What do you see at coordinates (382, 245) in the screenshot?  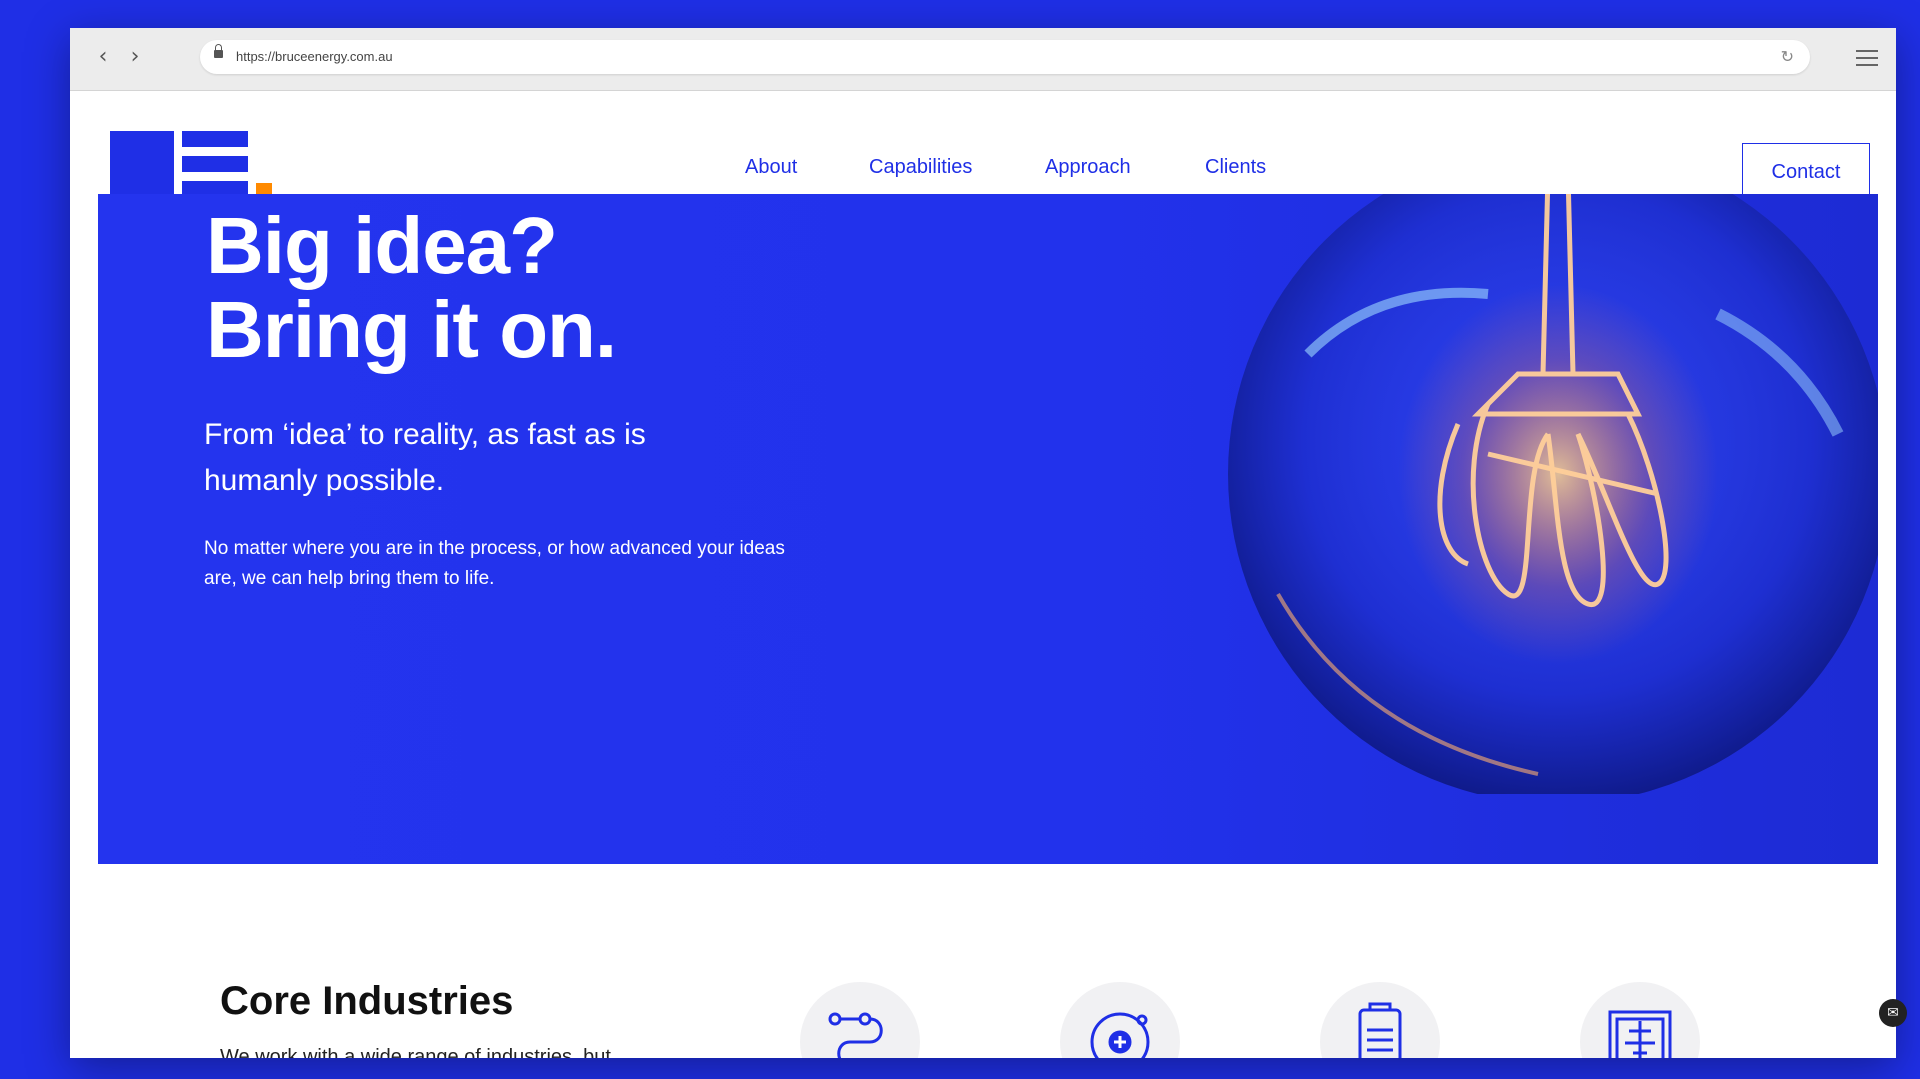 I see `hero-title-line-1: Big idea?` at bounding box center [382, 245].